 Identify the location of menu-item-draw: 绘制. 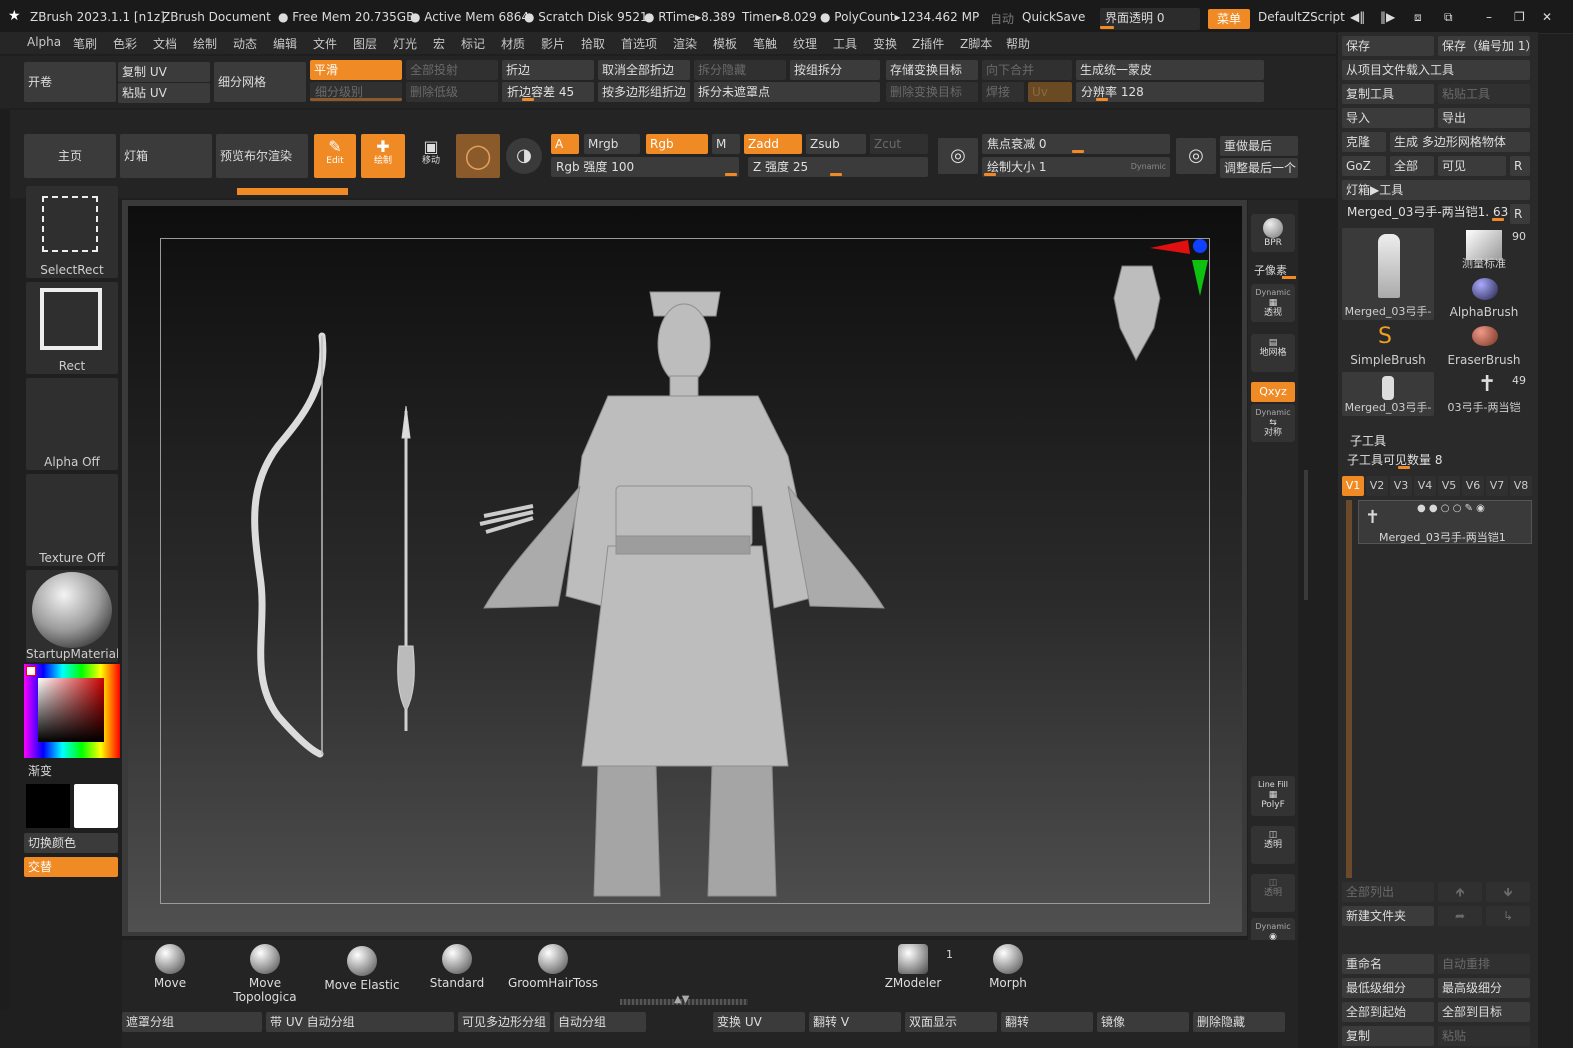
(205, 43).